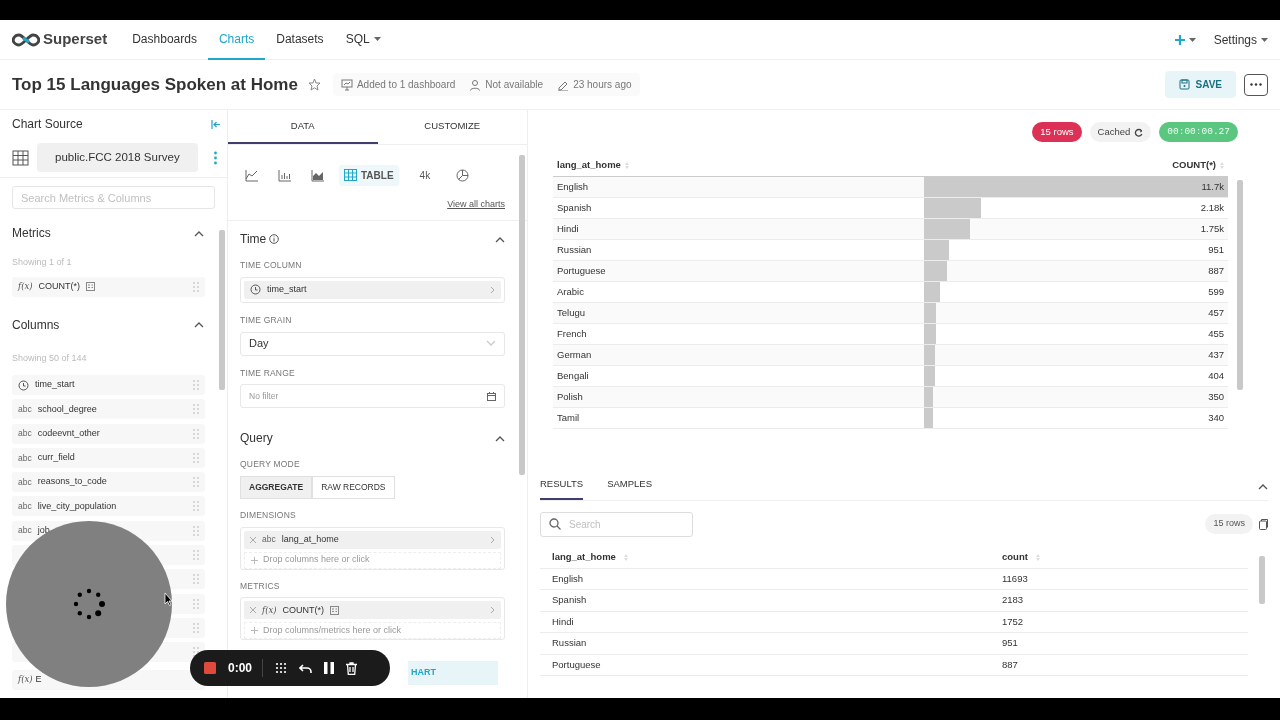 Image resolution: width=1280 pixels, height=720 pixels. Describe the element at coordinates (1212, 207) in the screenshot. I see `table-cell: 2.18k` at that location.